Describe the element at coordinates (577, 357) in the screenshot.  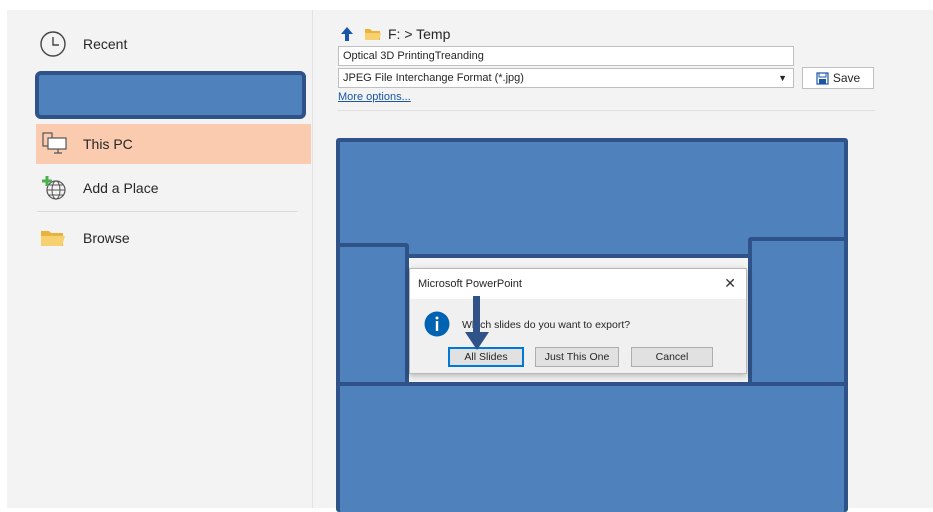
I see `just-this-one-button: Just This One` at that location.